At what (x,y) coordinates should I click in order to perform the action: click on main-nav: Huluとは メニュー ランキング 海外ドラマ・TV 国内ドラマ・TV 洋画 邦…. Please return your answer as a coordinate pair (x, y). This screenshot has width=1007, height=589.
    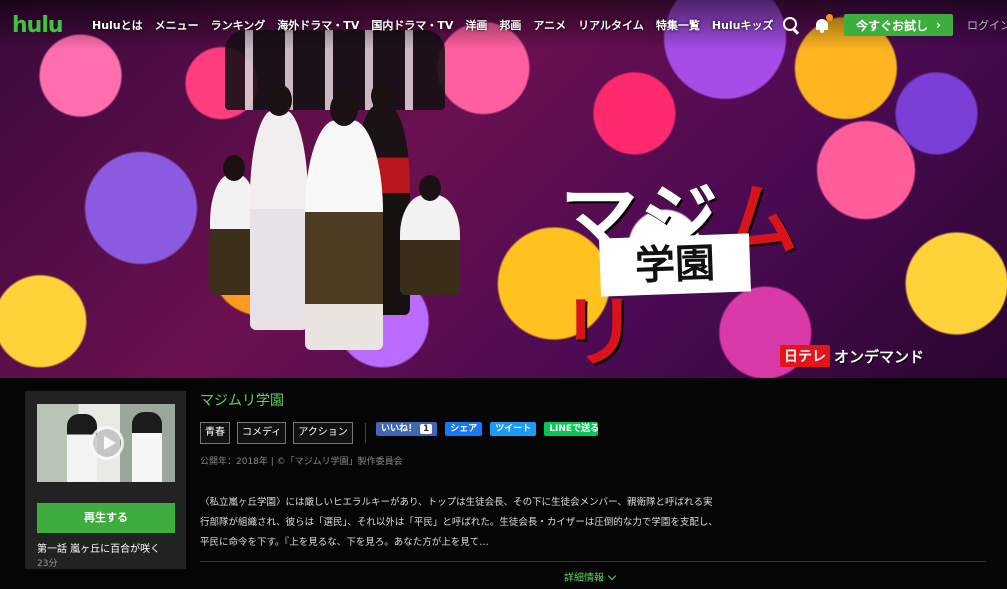
    Looking at the image, I should click on (432, 25).